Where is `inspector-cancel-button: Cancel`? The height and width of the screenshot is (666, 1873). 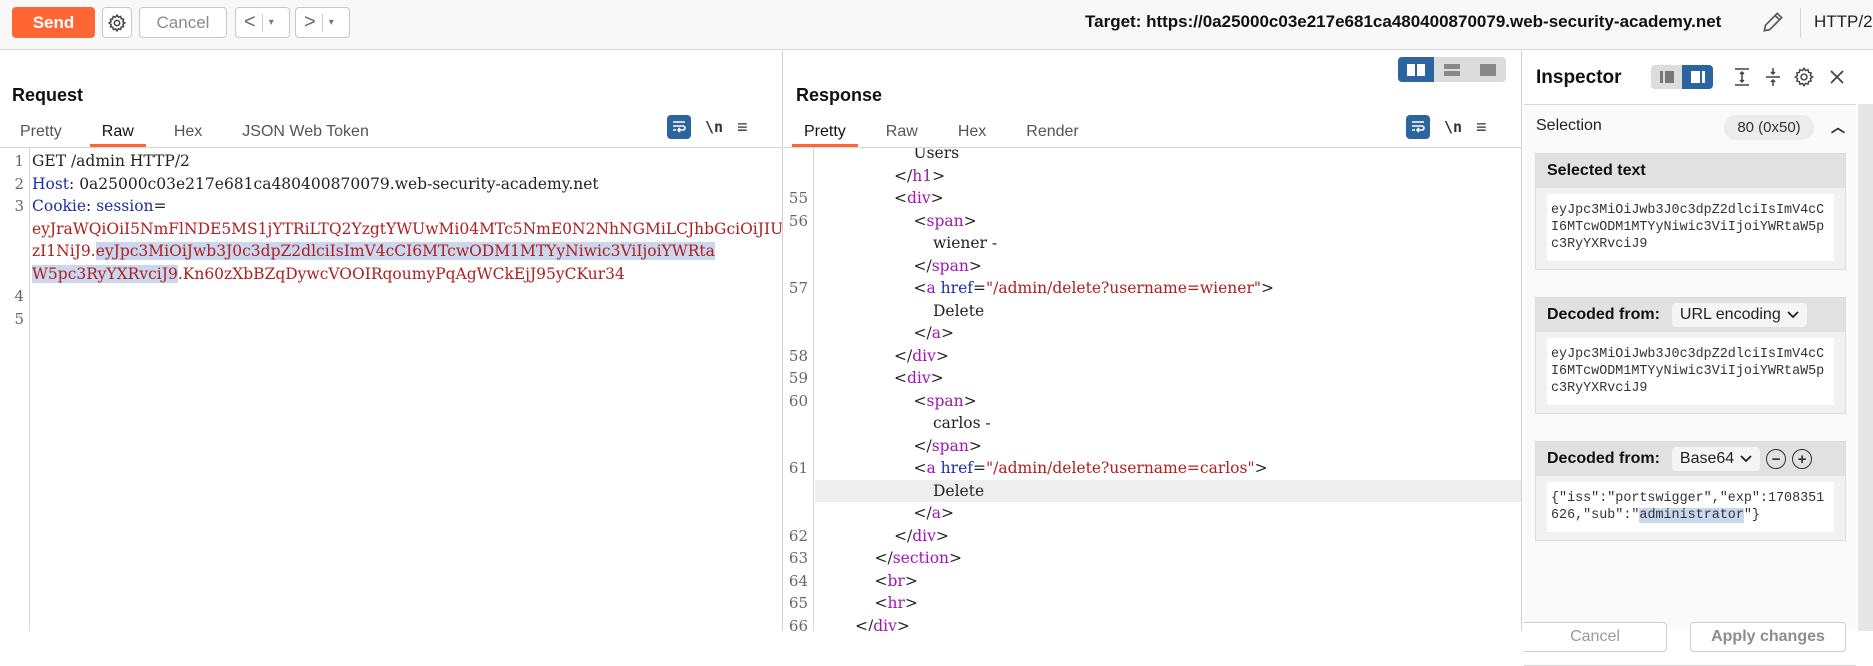 inspector-cancel-button: Cancel is located at coordinates (1595, 637).